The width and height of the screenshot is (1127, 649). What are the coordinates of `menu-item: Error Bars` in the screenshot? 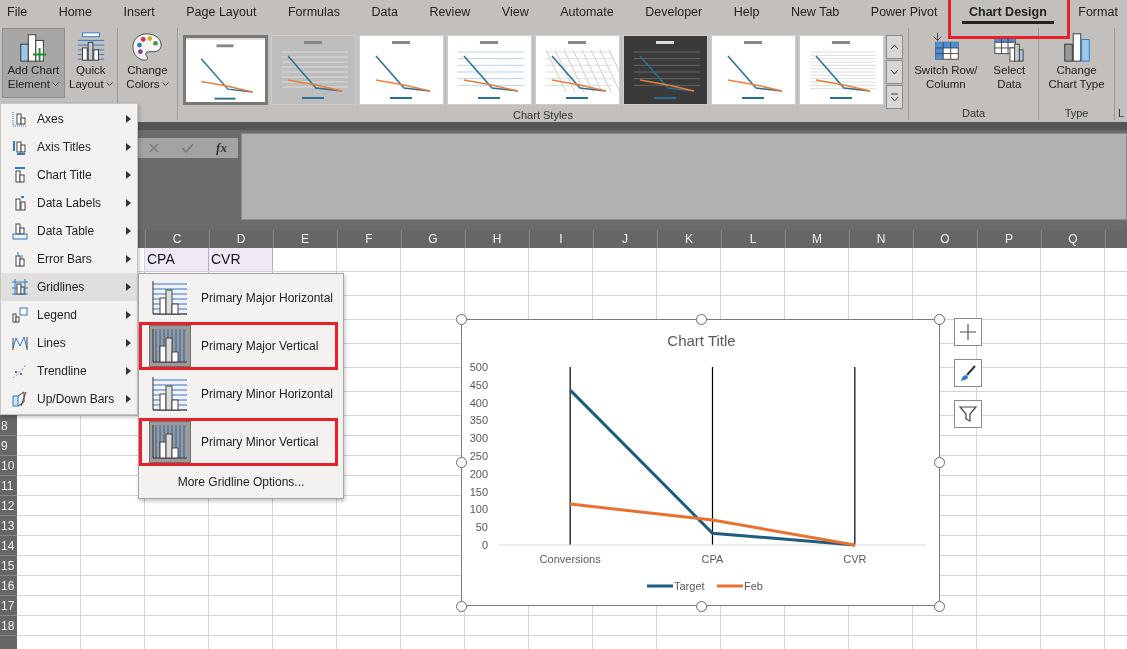 It's located at (69, 259).